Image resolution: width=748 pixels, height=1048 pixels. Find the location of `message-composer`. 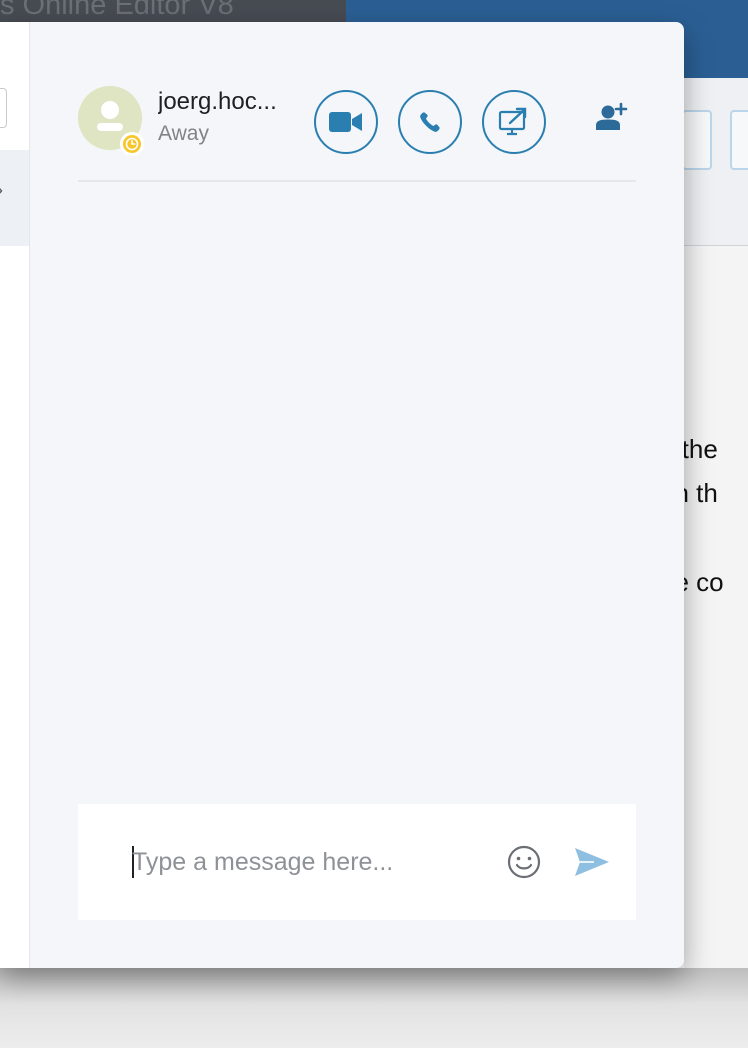

message-composer is located at coordinates (357, 862).